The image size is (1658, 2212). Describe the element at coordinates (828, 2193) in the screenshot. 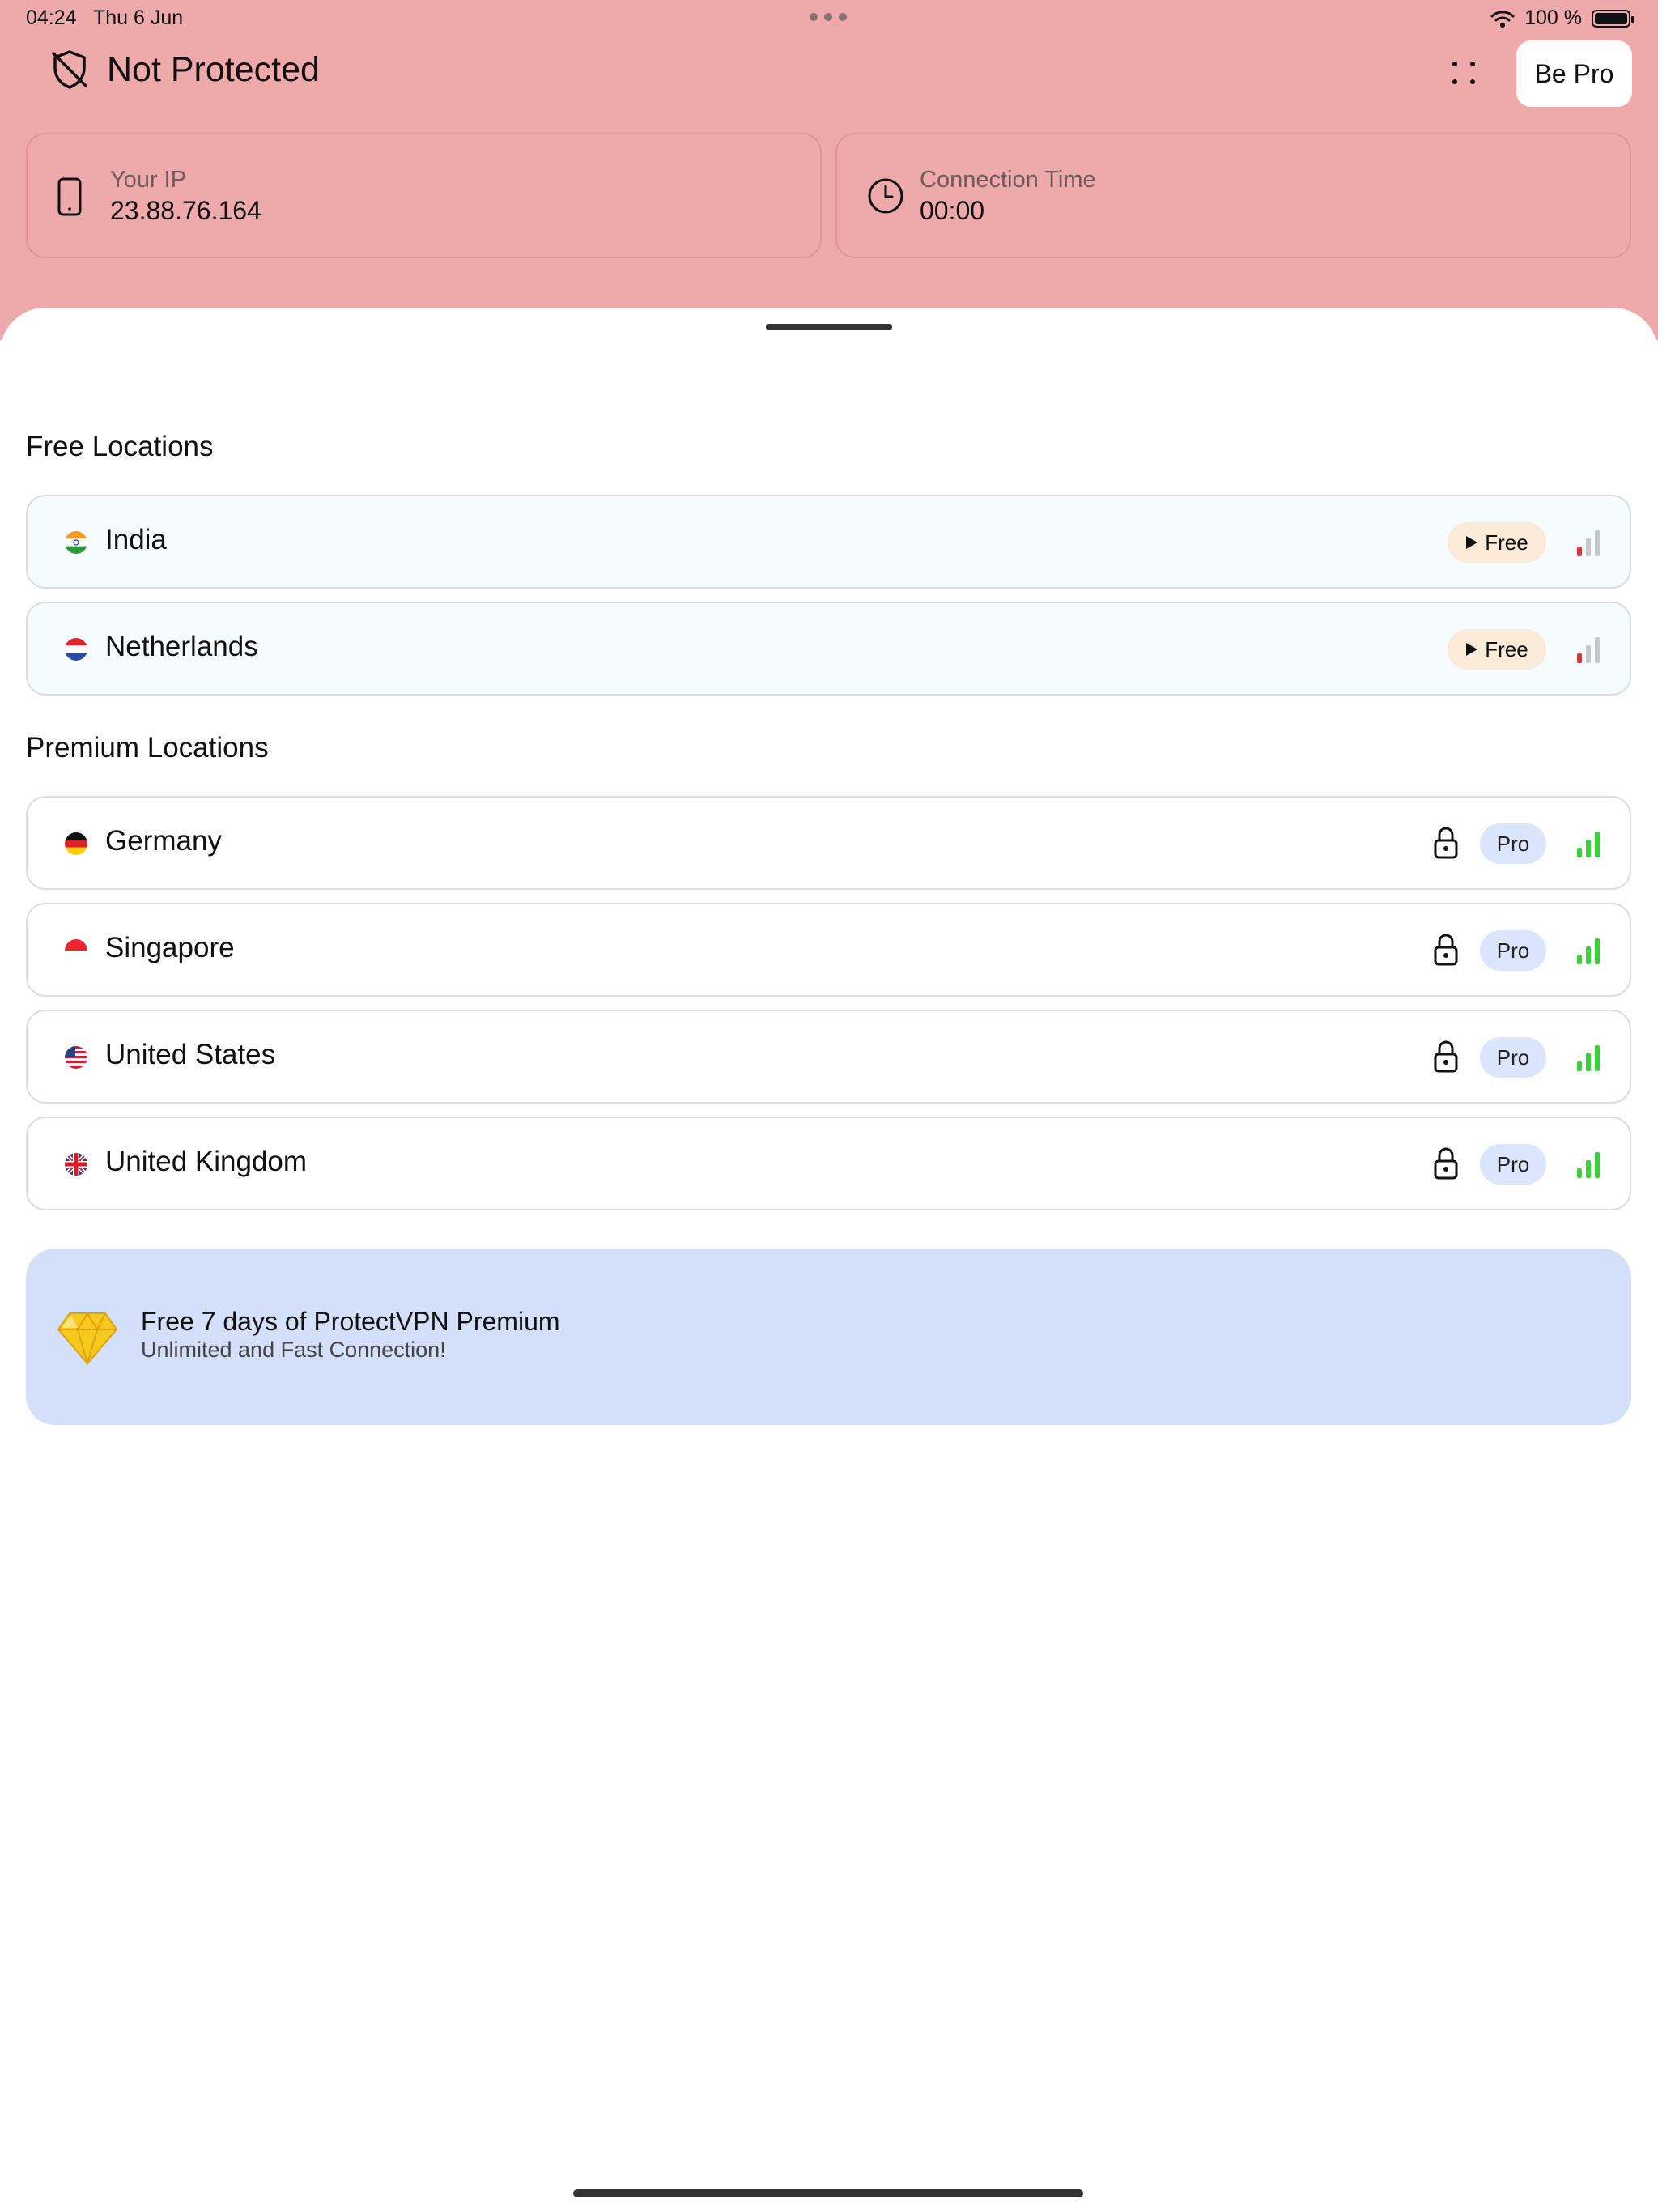

I see `home-indicator` at that location.